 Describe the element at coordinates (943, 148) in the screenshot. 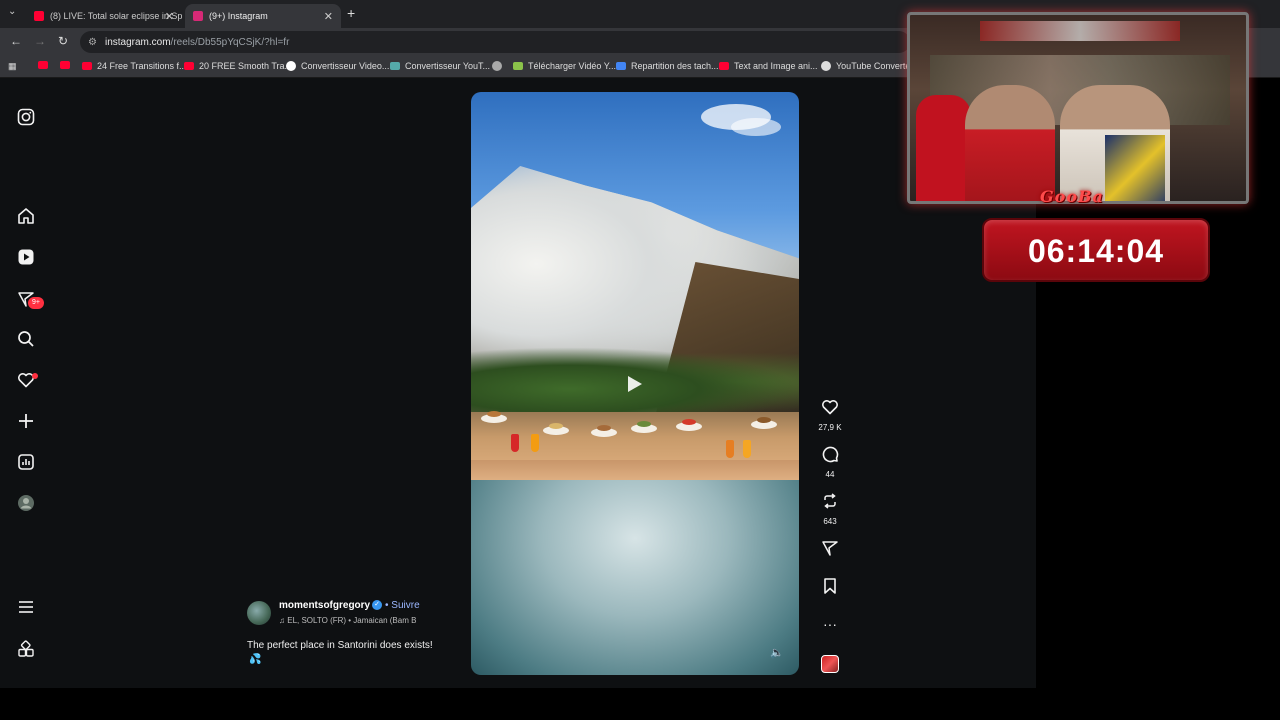

I see `gaming-chair` at that location.